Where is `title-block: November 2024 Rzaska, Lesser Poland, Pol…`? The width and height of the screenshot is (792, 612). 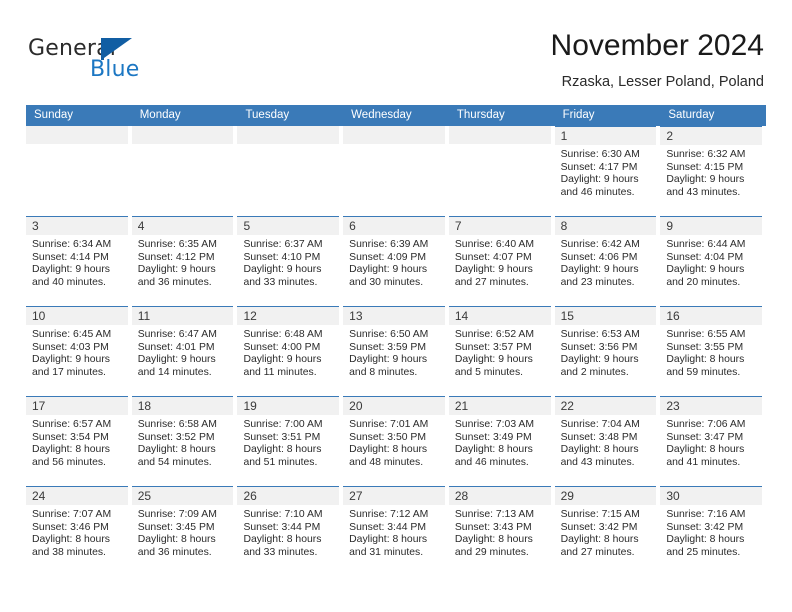 title-block: November 2024 Rzaska, Lesser Poland, Pol… is located at coordinates (657, 59).